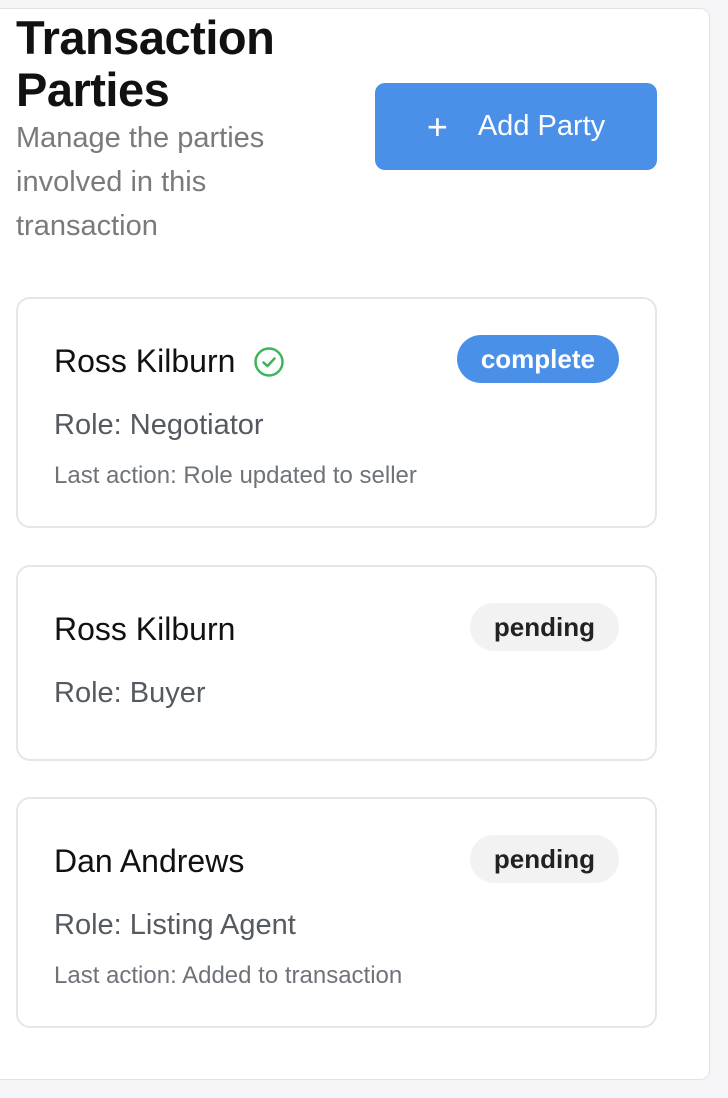  I want to click on add-party-button: + Add Party, so click(516, 126).